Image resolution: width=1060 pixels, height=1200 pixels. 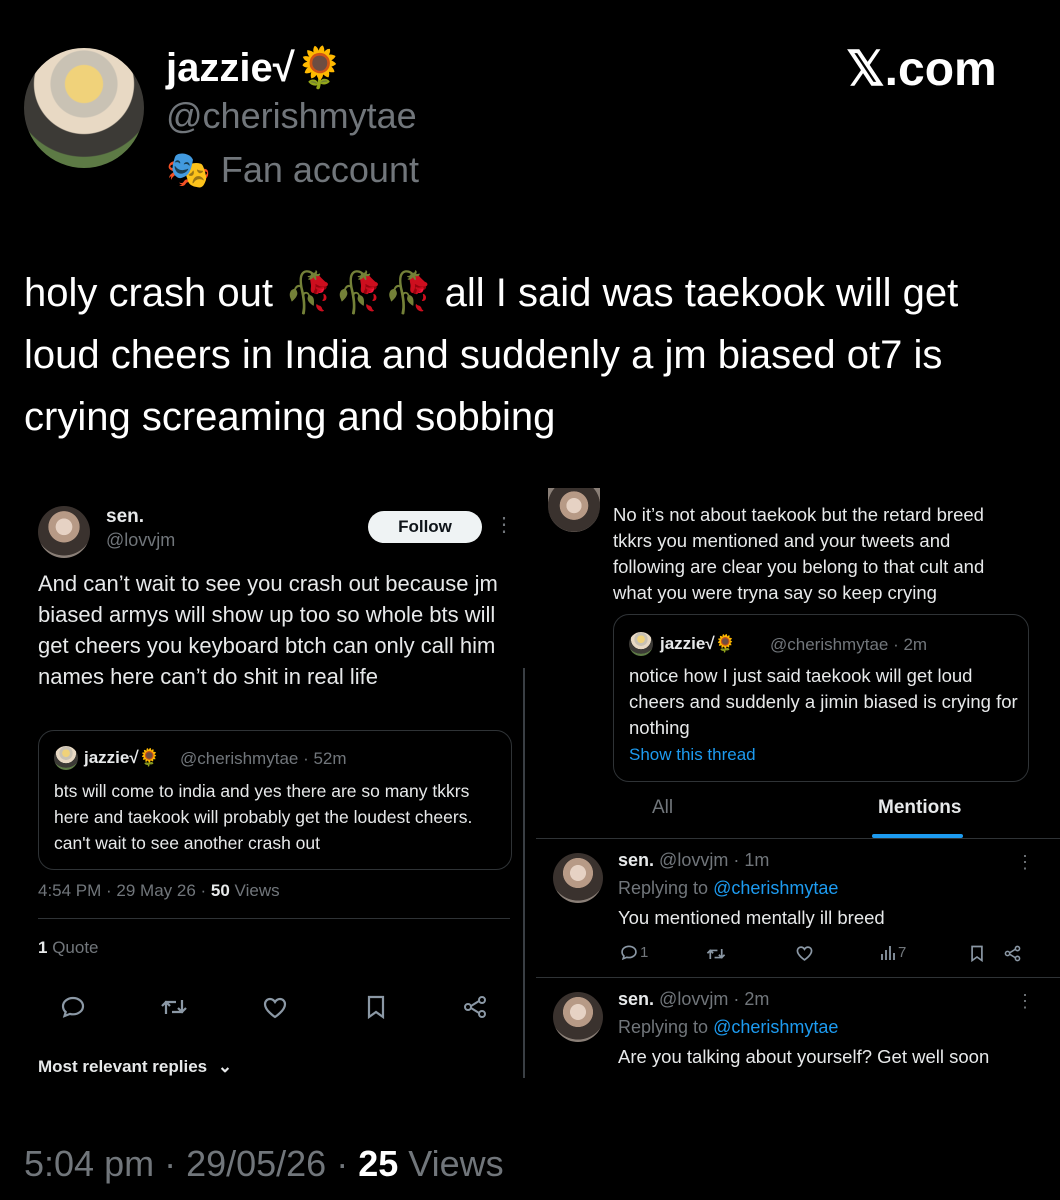 I want to click on left-views-label: Views, so click(x=254, y=890).